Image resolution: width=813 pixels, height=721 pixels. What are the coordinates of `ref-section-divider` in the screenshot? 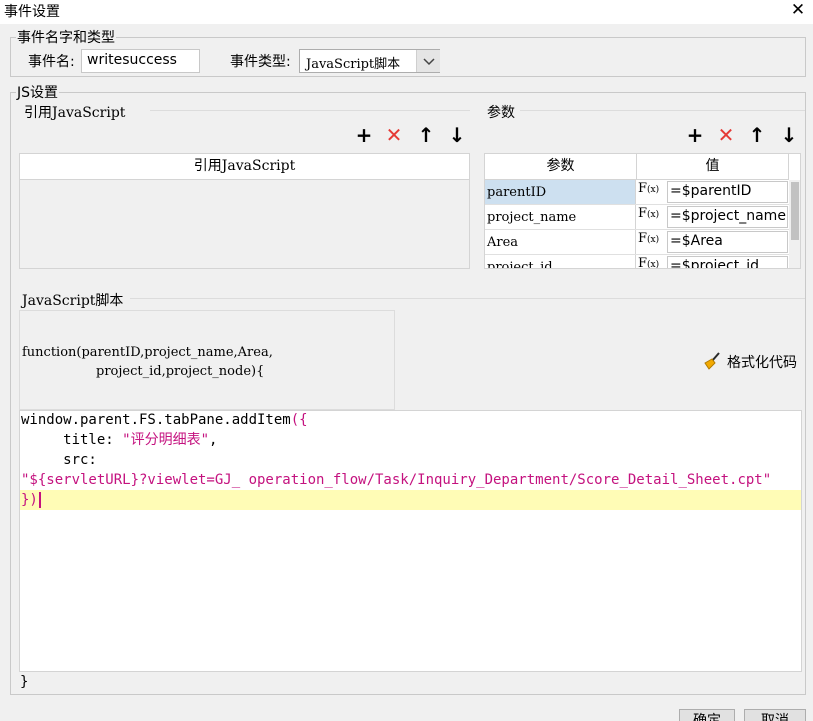 It's located at (310, 110).